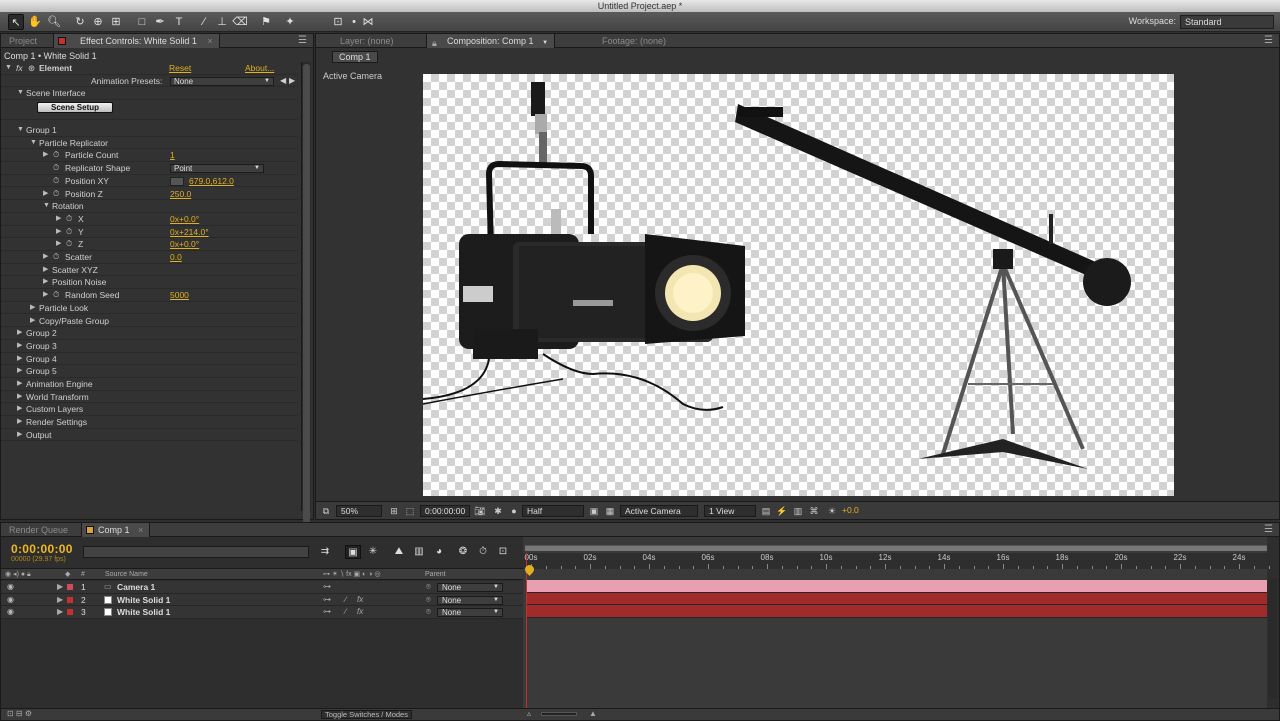 This screenshot has width=1280, height=721. Describe the element at coordinates (149, 257) in the screenshot. I see `tree-row-scatter: ▶ ⏱ Scatter 0.0` at that location.